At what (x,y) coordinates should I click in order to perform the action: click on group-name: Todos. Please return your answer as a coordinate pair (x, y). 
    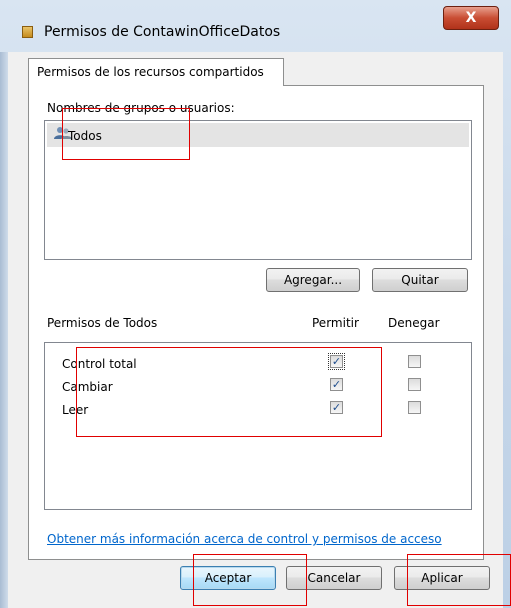
    Looking at the image, I should click on (85, 136).